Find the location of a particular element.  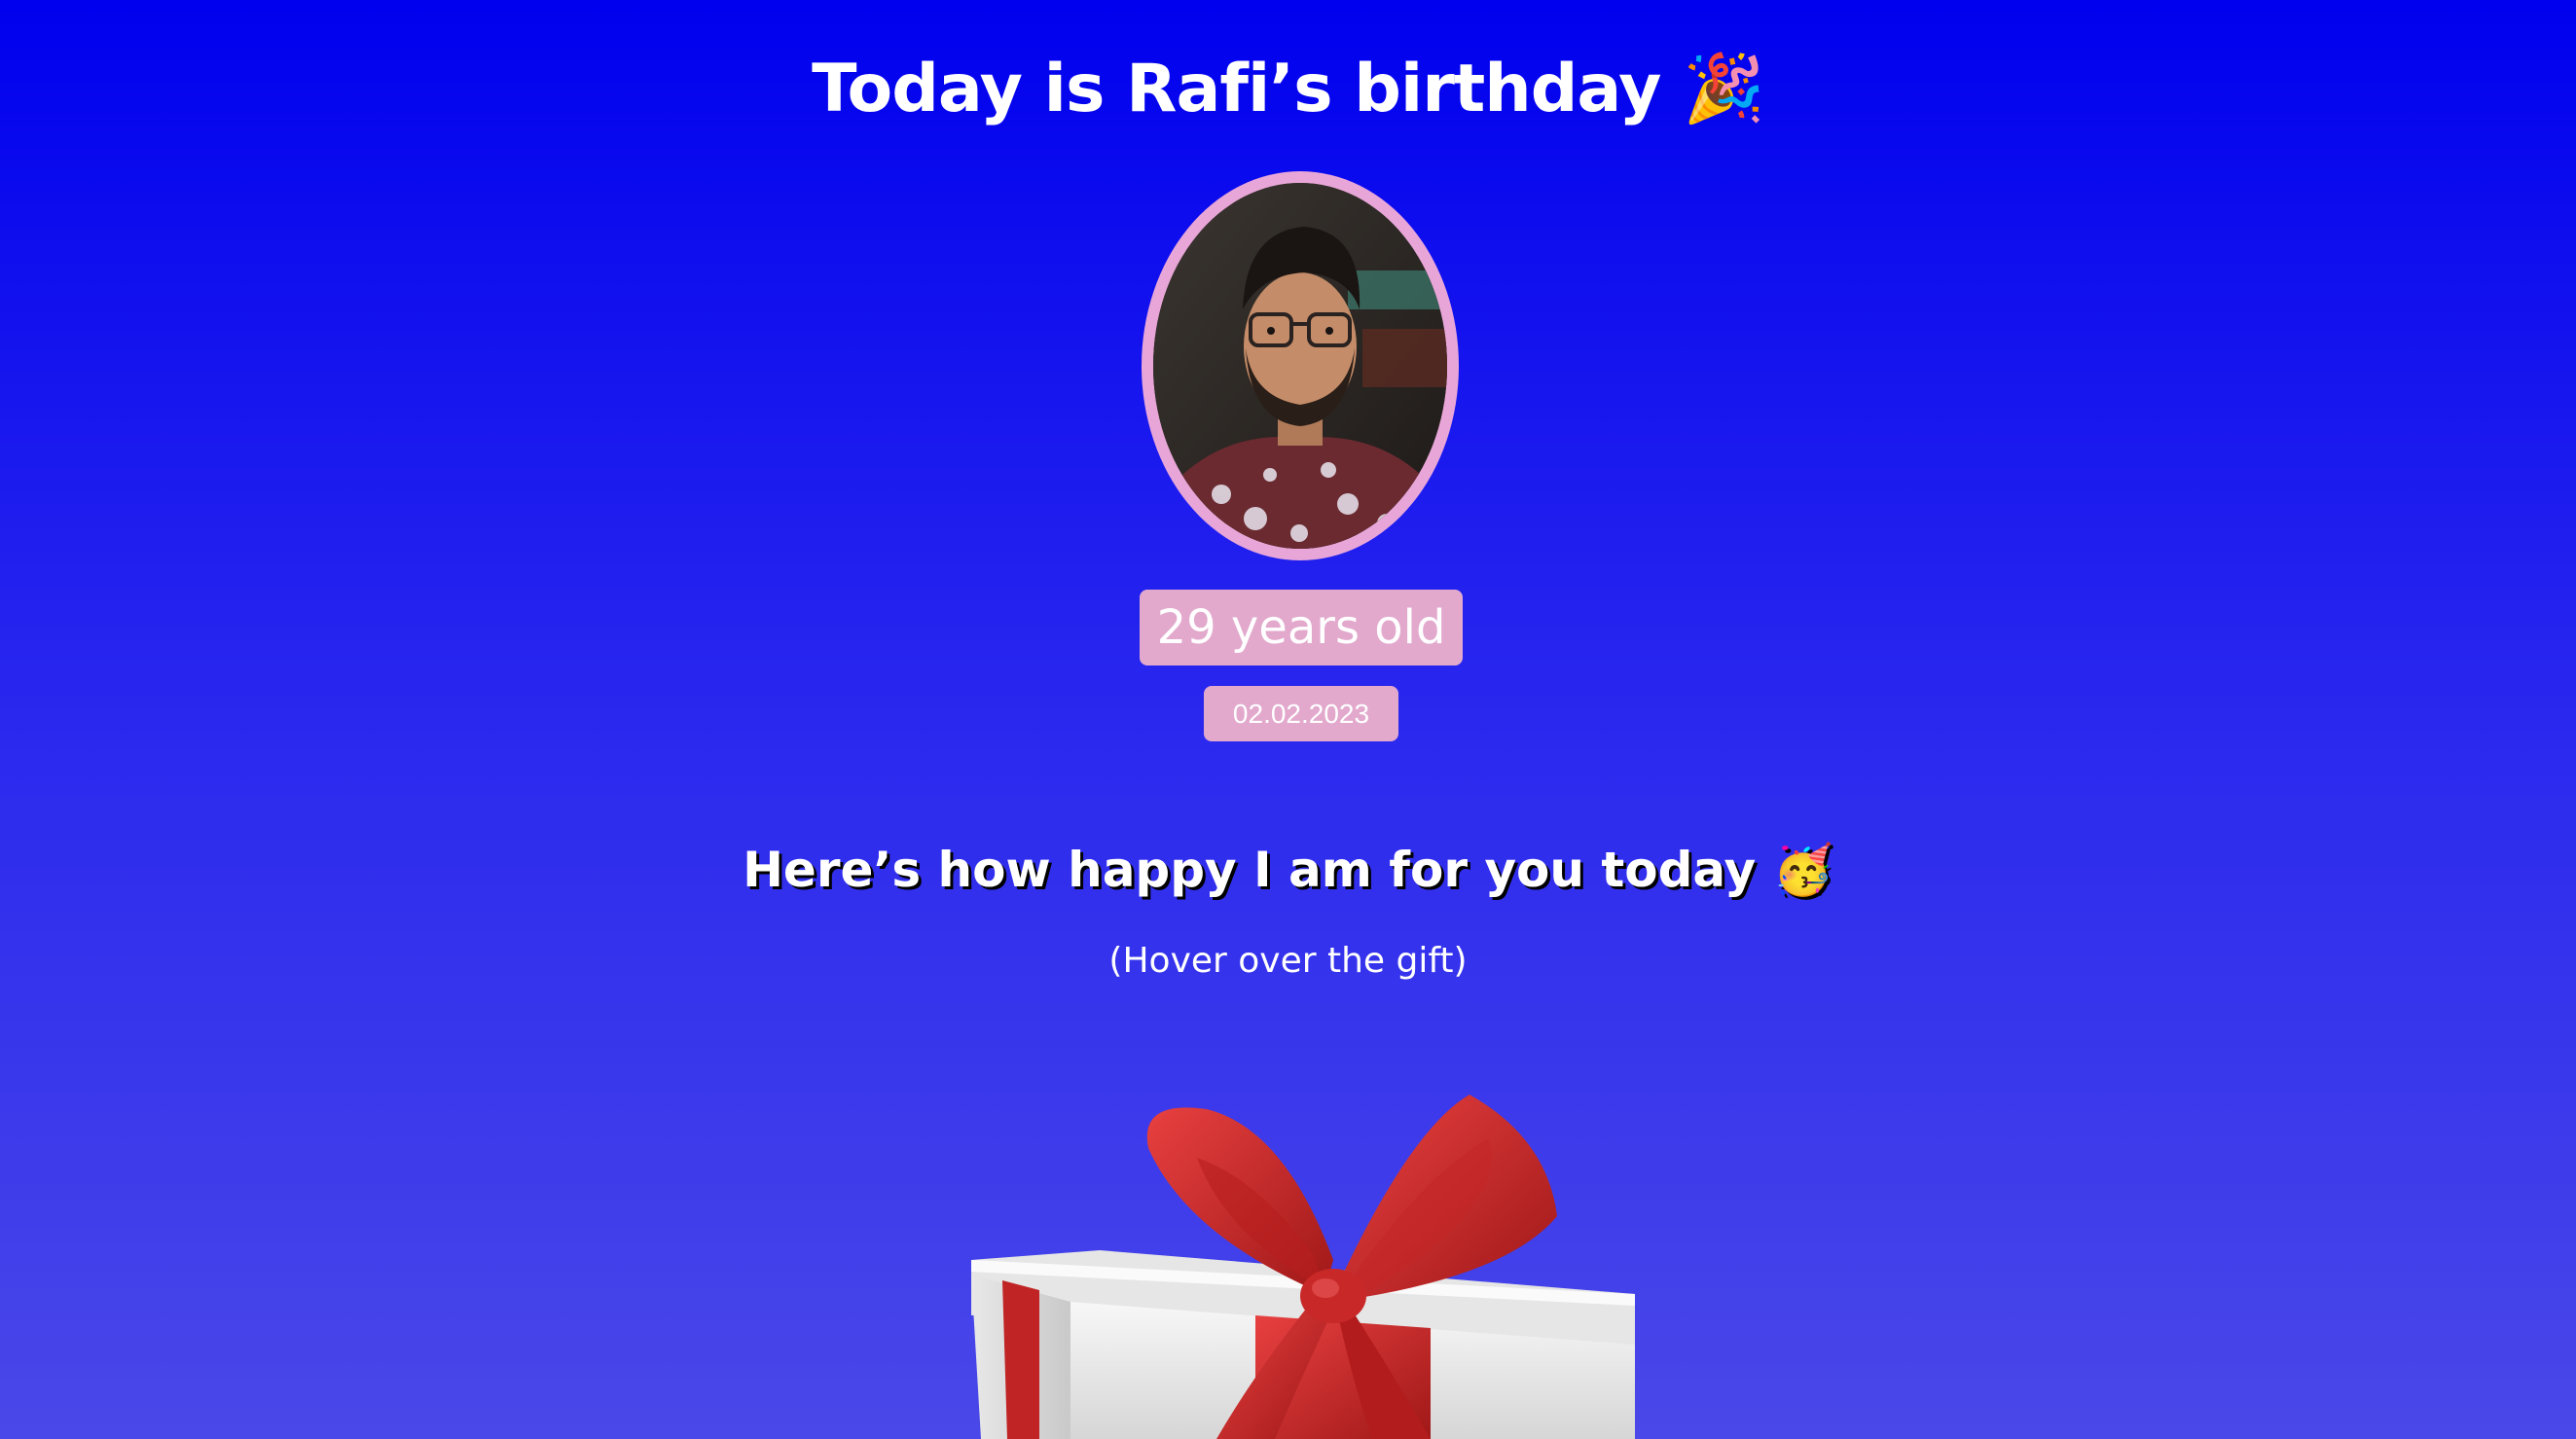

happy-message-text: Here’s how happy I am for you today is located at coordinates (1250, 870).